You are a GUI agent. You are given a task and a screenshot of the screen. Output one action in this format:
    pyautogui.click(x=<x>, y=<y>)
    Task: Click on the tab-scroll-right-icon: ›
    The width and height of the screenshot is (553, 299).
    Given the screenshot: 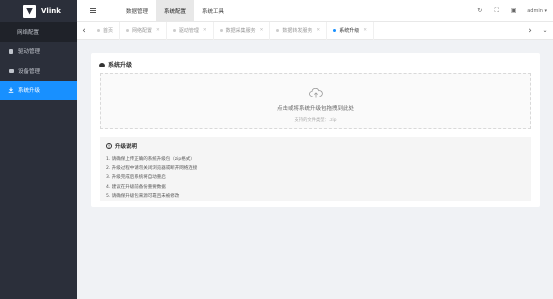 What is the action you would take?
    pyautogui.click(x=530, y=31)
    